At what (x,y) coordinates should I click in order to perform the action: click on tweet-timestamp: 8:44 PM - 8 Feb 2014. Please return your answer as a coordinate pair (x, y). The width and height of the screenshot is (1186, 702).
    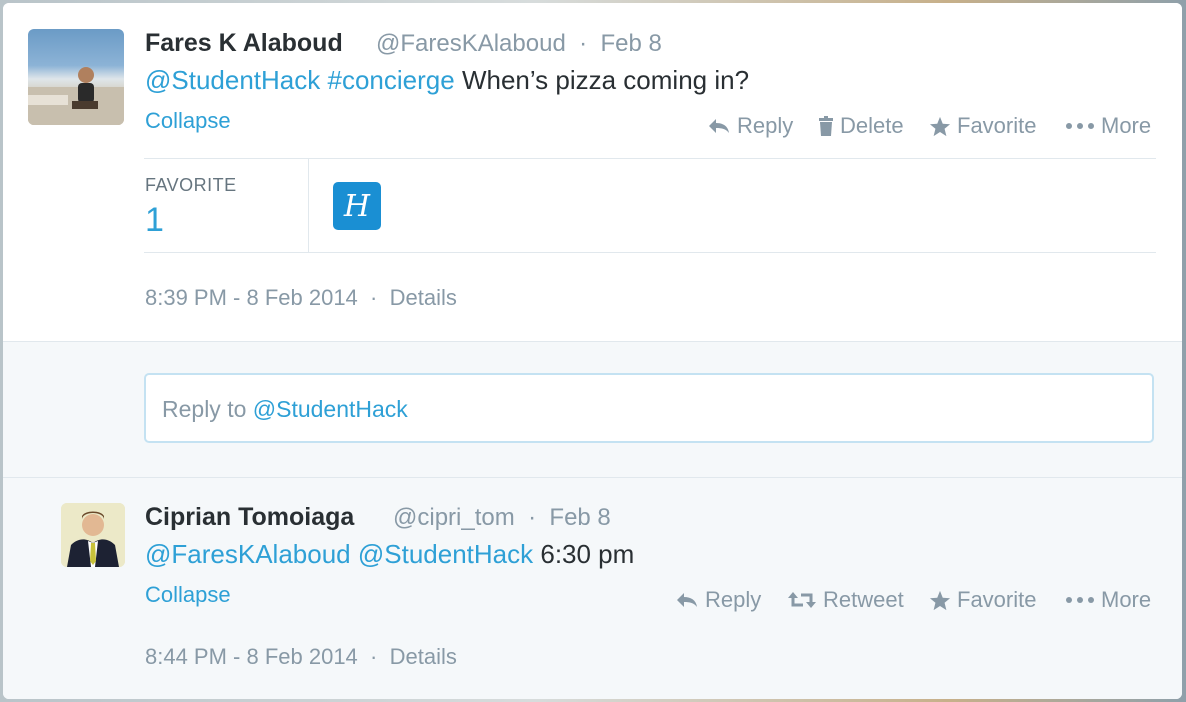
    Looking at the image, I should click on (251, 656).